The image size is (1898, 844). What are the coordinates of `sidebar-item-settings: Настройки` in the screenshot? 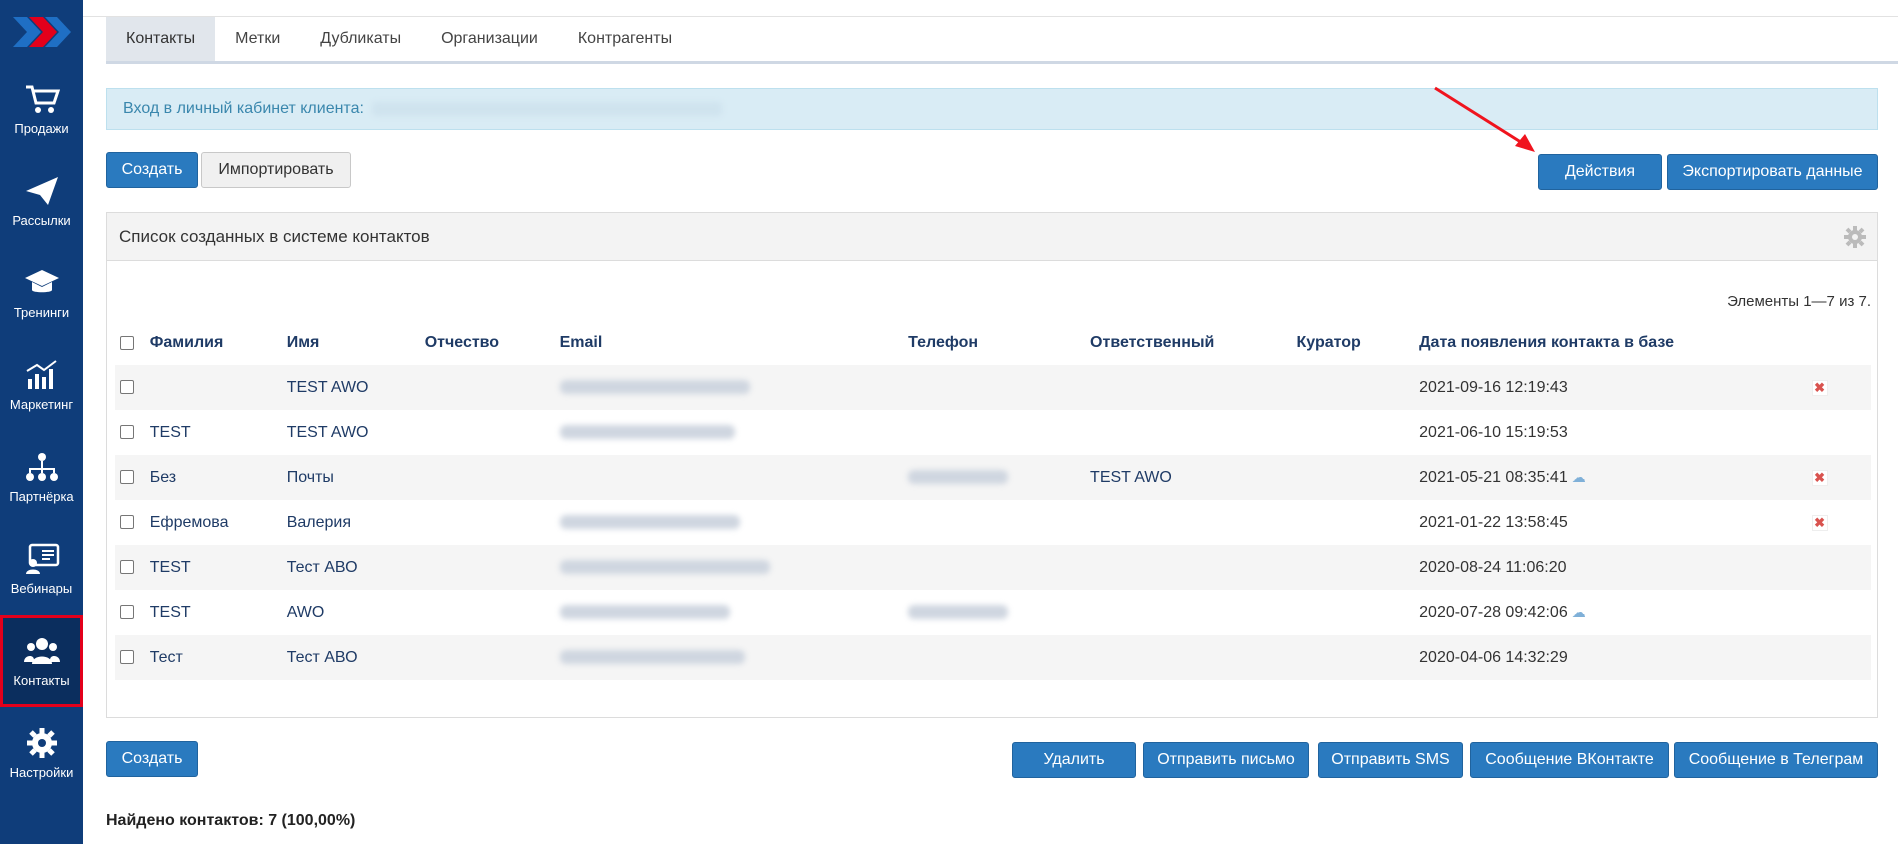 It's located at (41, 753).